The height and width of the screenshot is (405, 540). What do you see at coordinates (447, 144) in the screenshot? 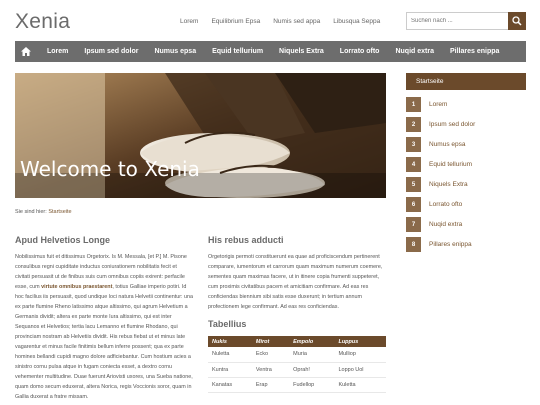
I see `sidebar-item-label: Numus epsa` at bounding box center [447, 144].